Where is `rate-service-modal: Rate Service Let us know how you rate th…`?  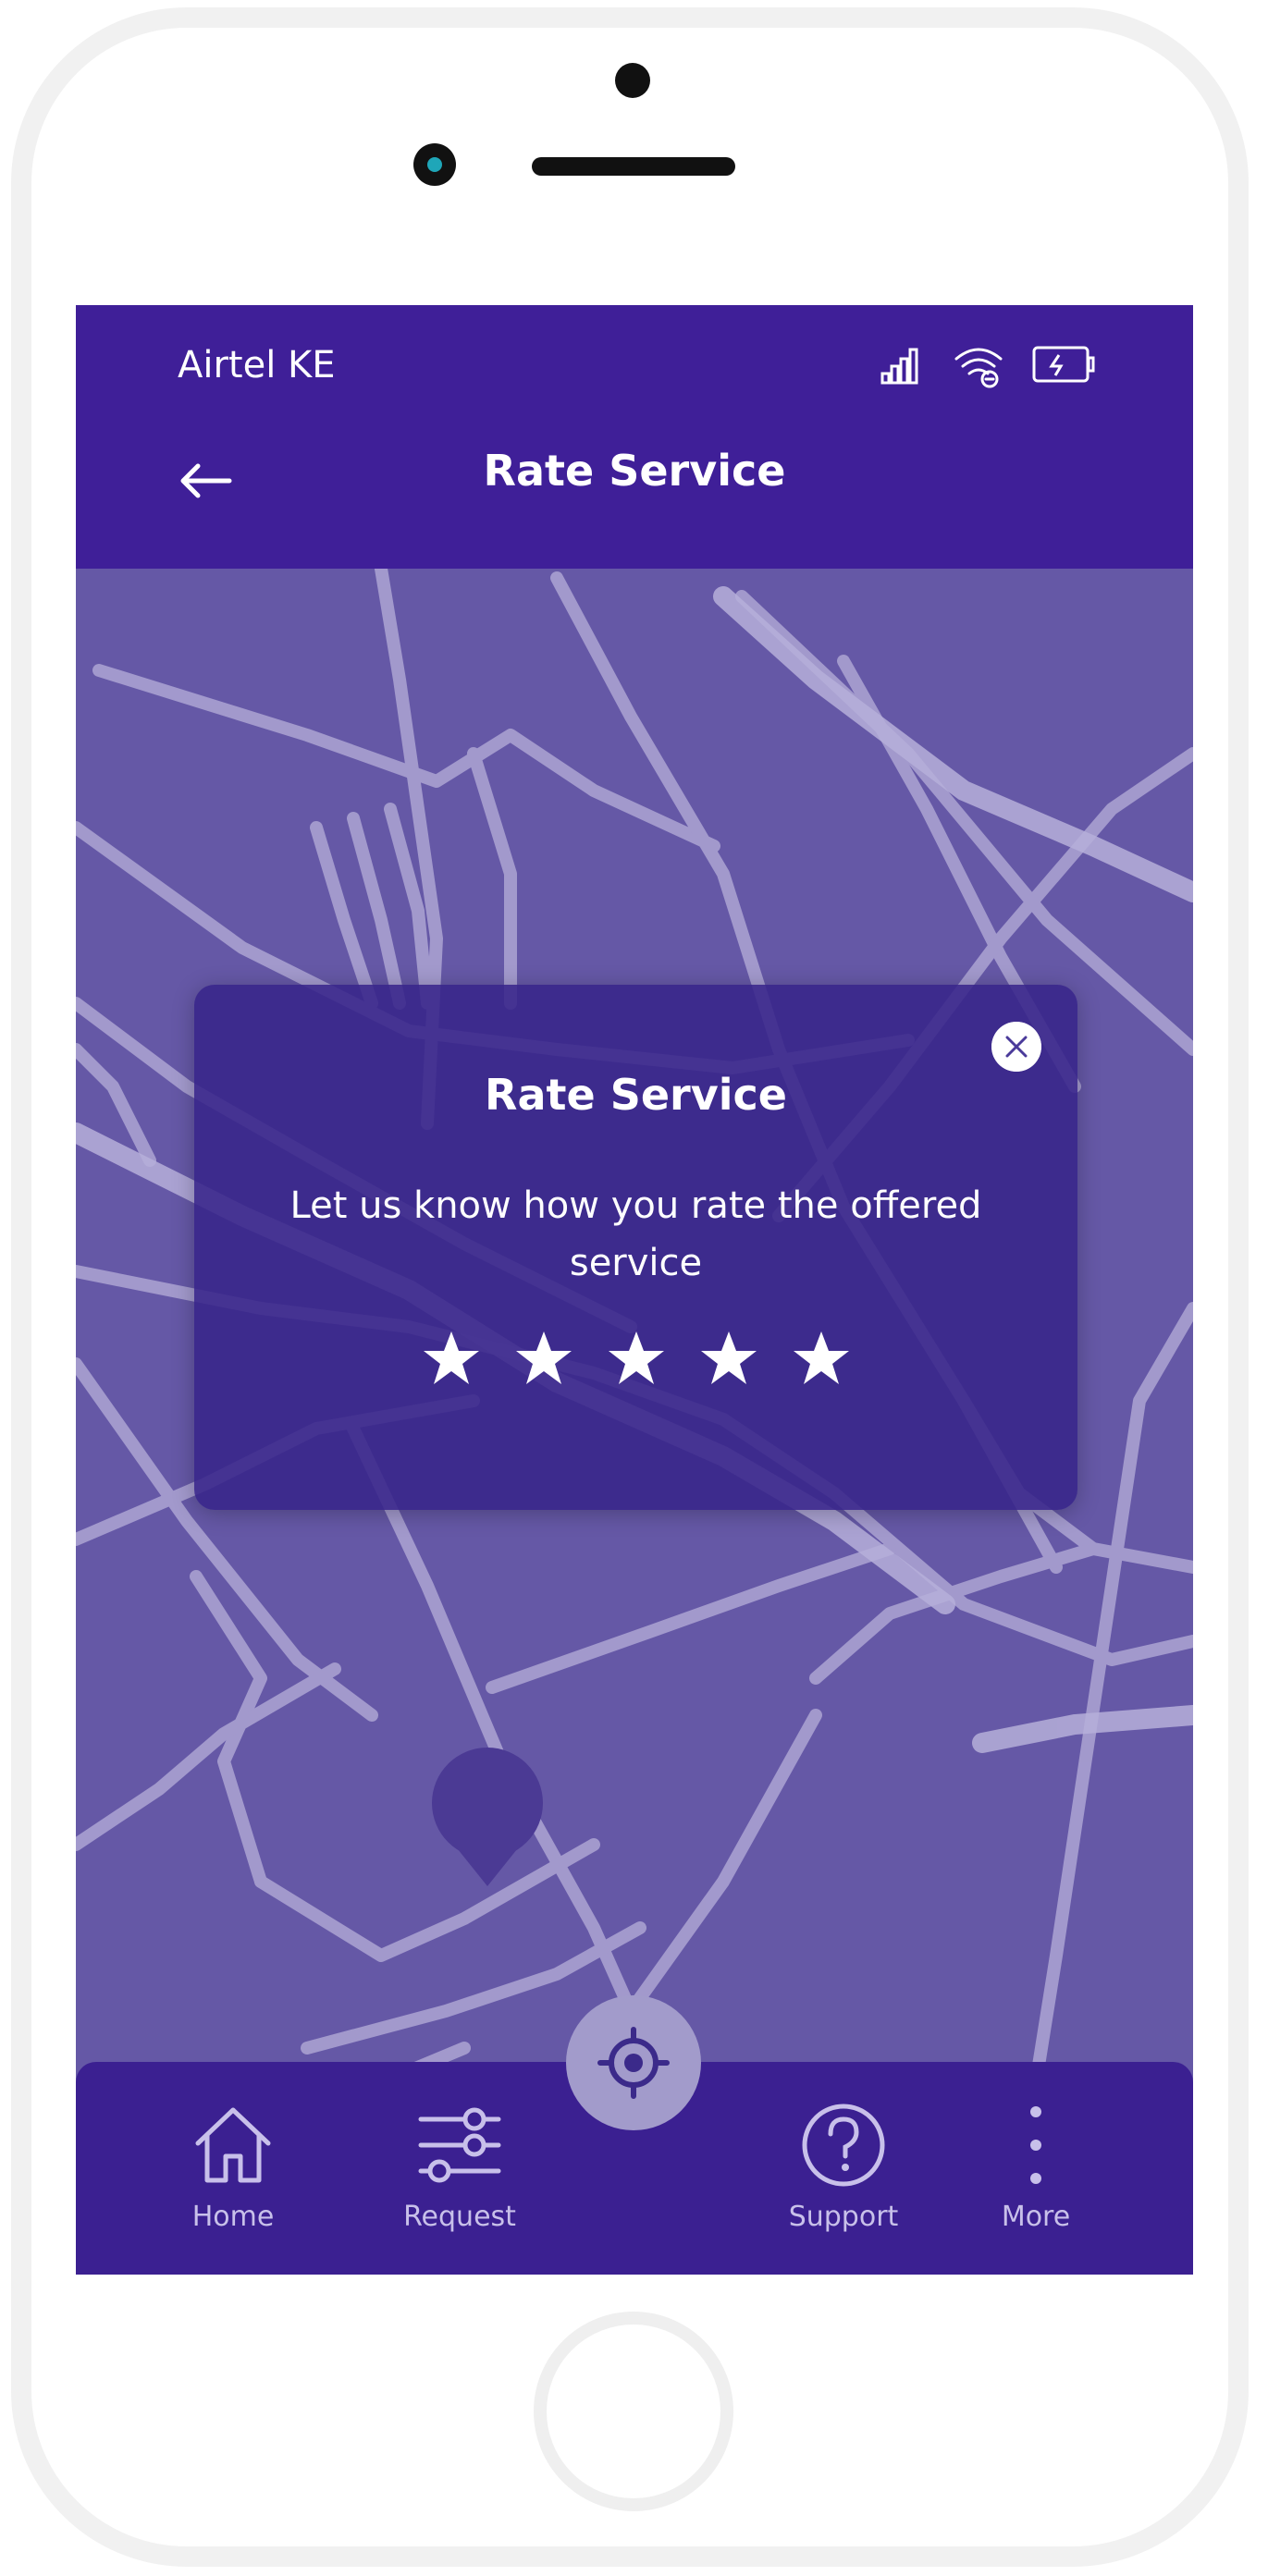
rate-service-modal: Rate Service Let us know how you rate th… is located at coordinates (635, 1247).